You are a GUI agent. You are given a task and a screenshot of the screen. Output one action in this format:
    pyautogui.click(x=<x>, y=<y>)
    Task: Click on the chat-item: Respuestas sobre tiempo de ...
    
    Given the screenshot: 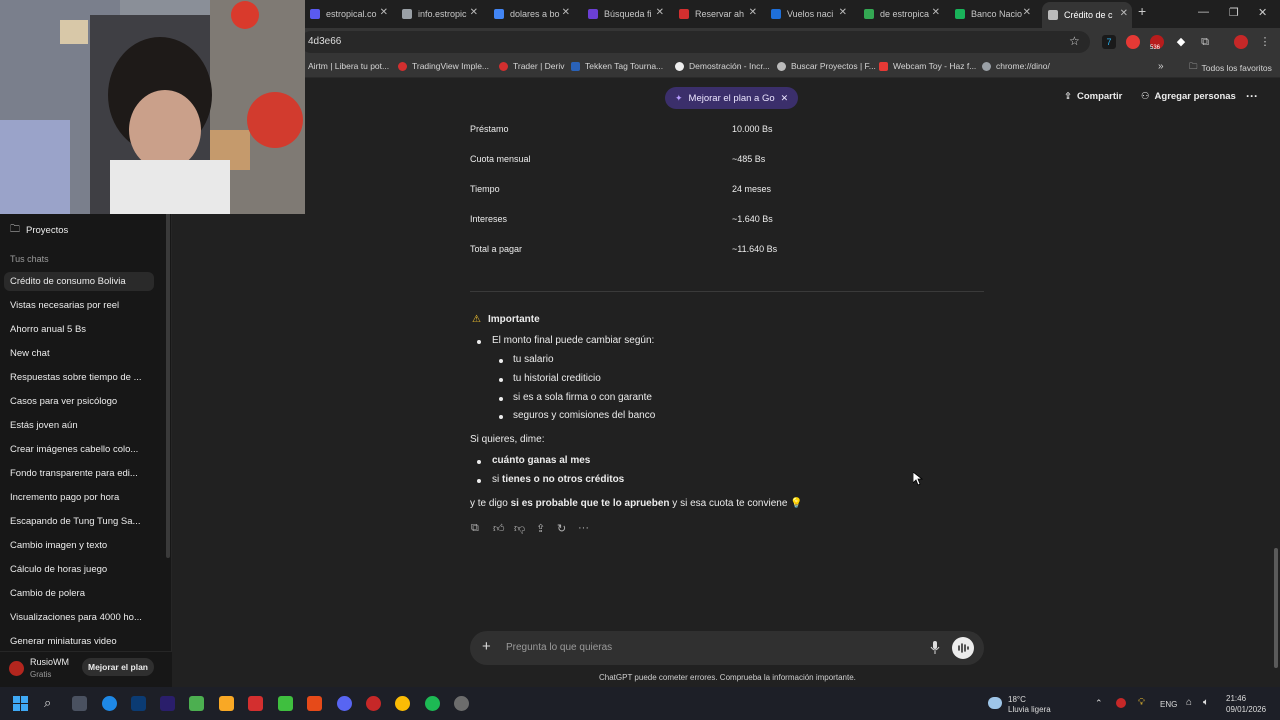 What is the action you would take?
    pyautogui.click(x=85, y=377)
    